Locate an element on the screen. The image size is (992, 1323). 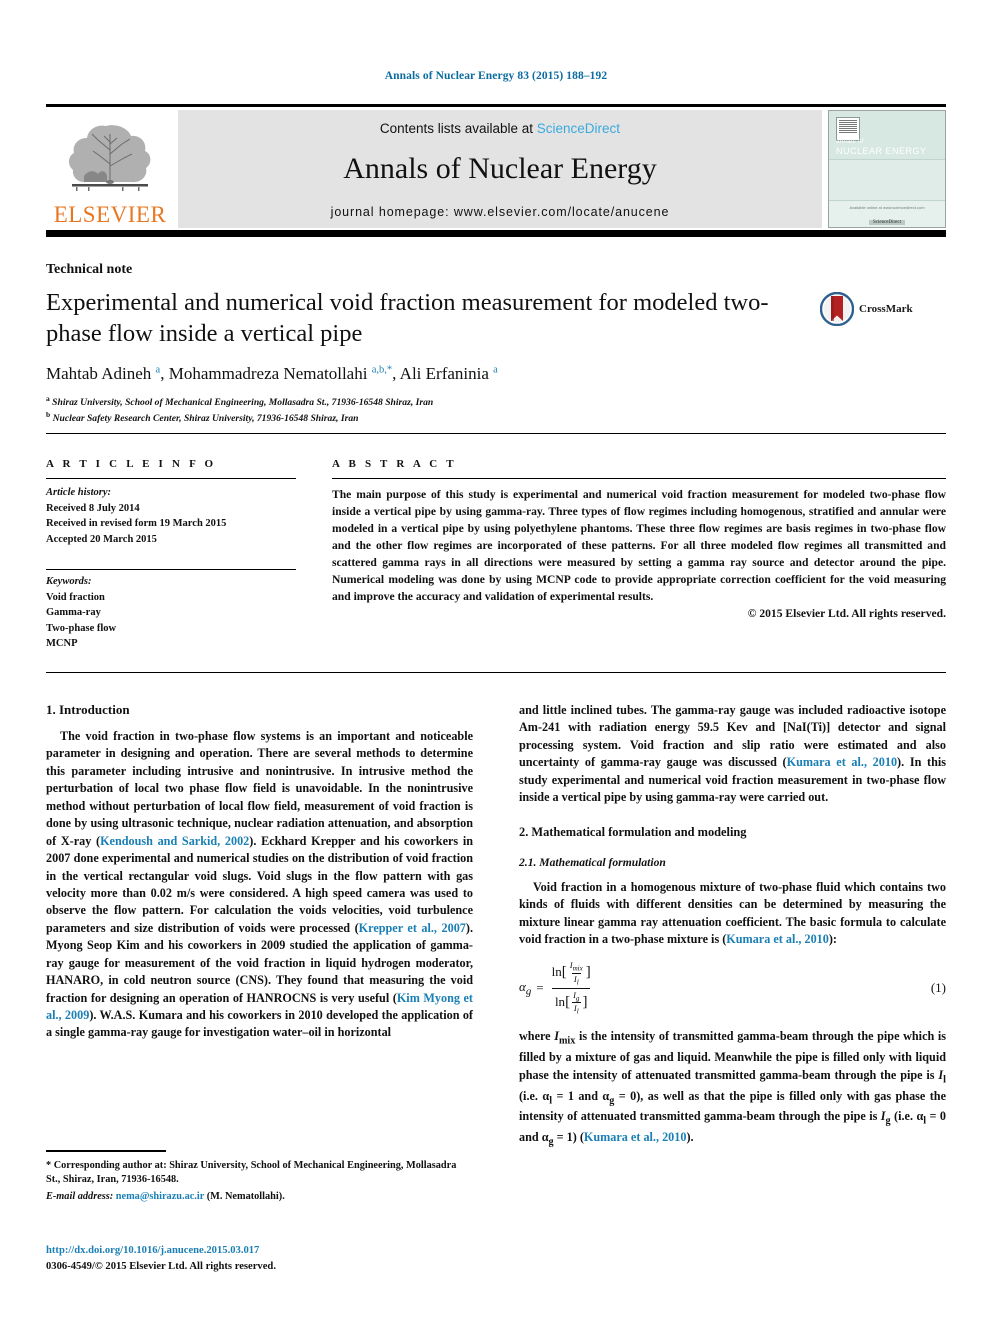
keyword-item: Void fraction is located at coordinates (75, 597).